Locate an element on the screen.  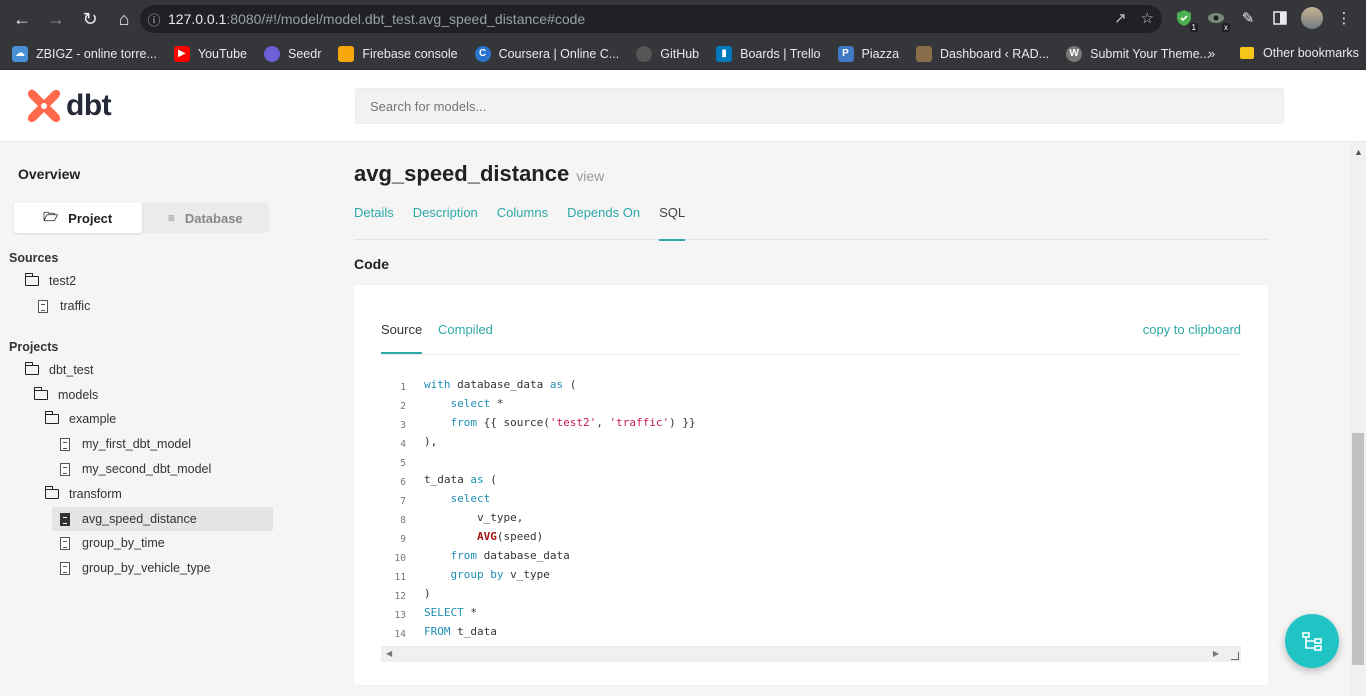
tree-node-avg-speed-distance: avg_speed_distance is located at coordinates (162, 519).